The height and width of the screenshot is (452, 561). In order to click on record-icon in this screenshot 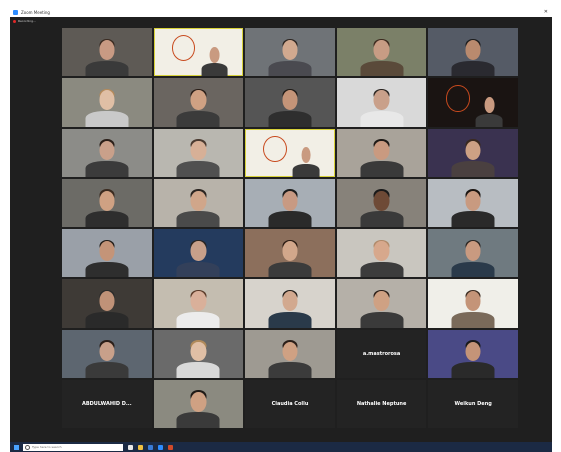, I will do `click(14, 21)`.